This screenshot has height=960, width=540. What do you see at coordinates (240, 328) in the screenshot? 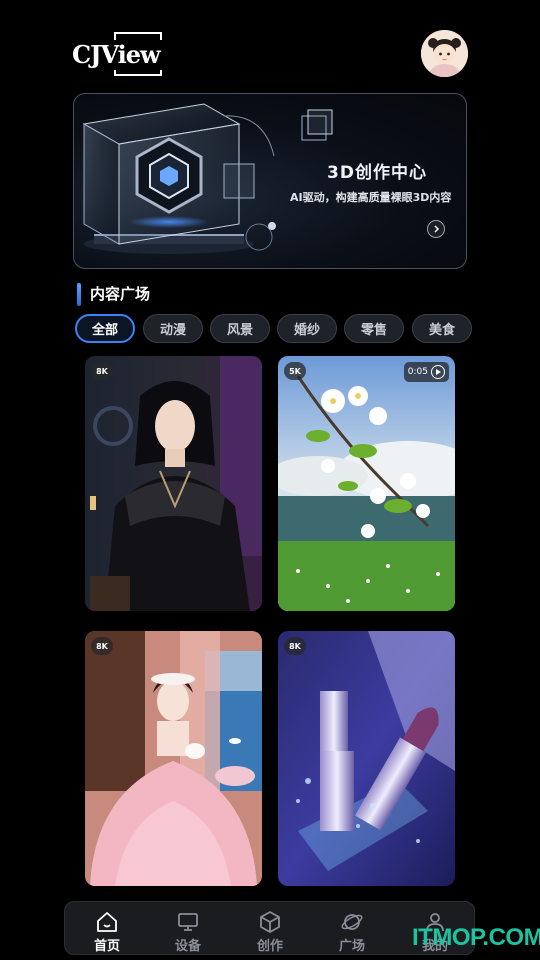
I see `chip-scenery: 风景` at bounding box center [240, 328].